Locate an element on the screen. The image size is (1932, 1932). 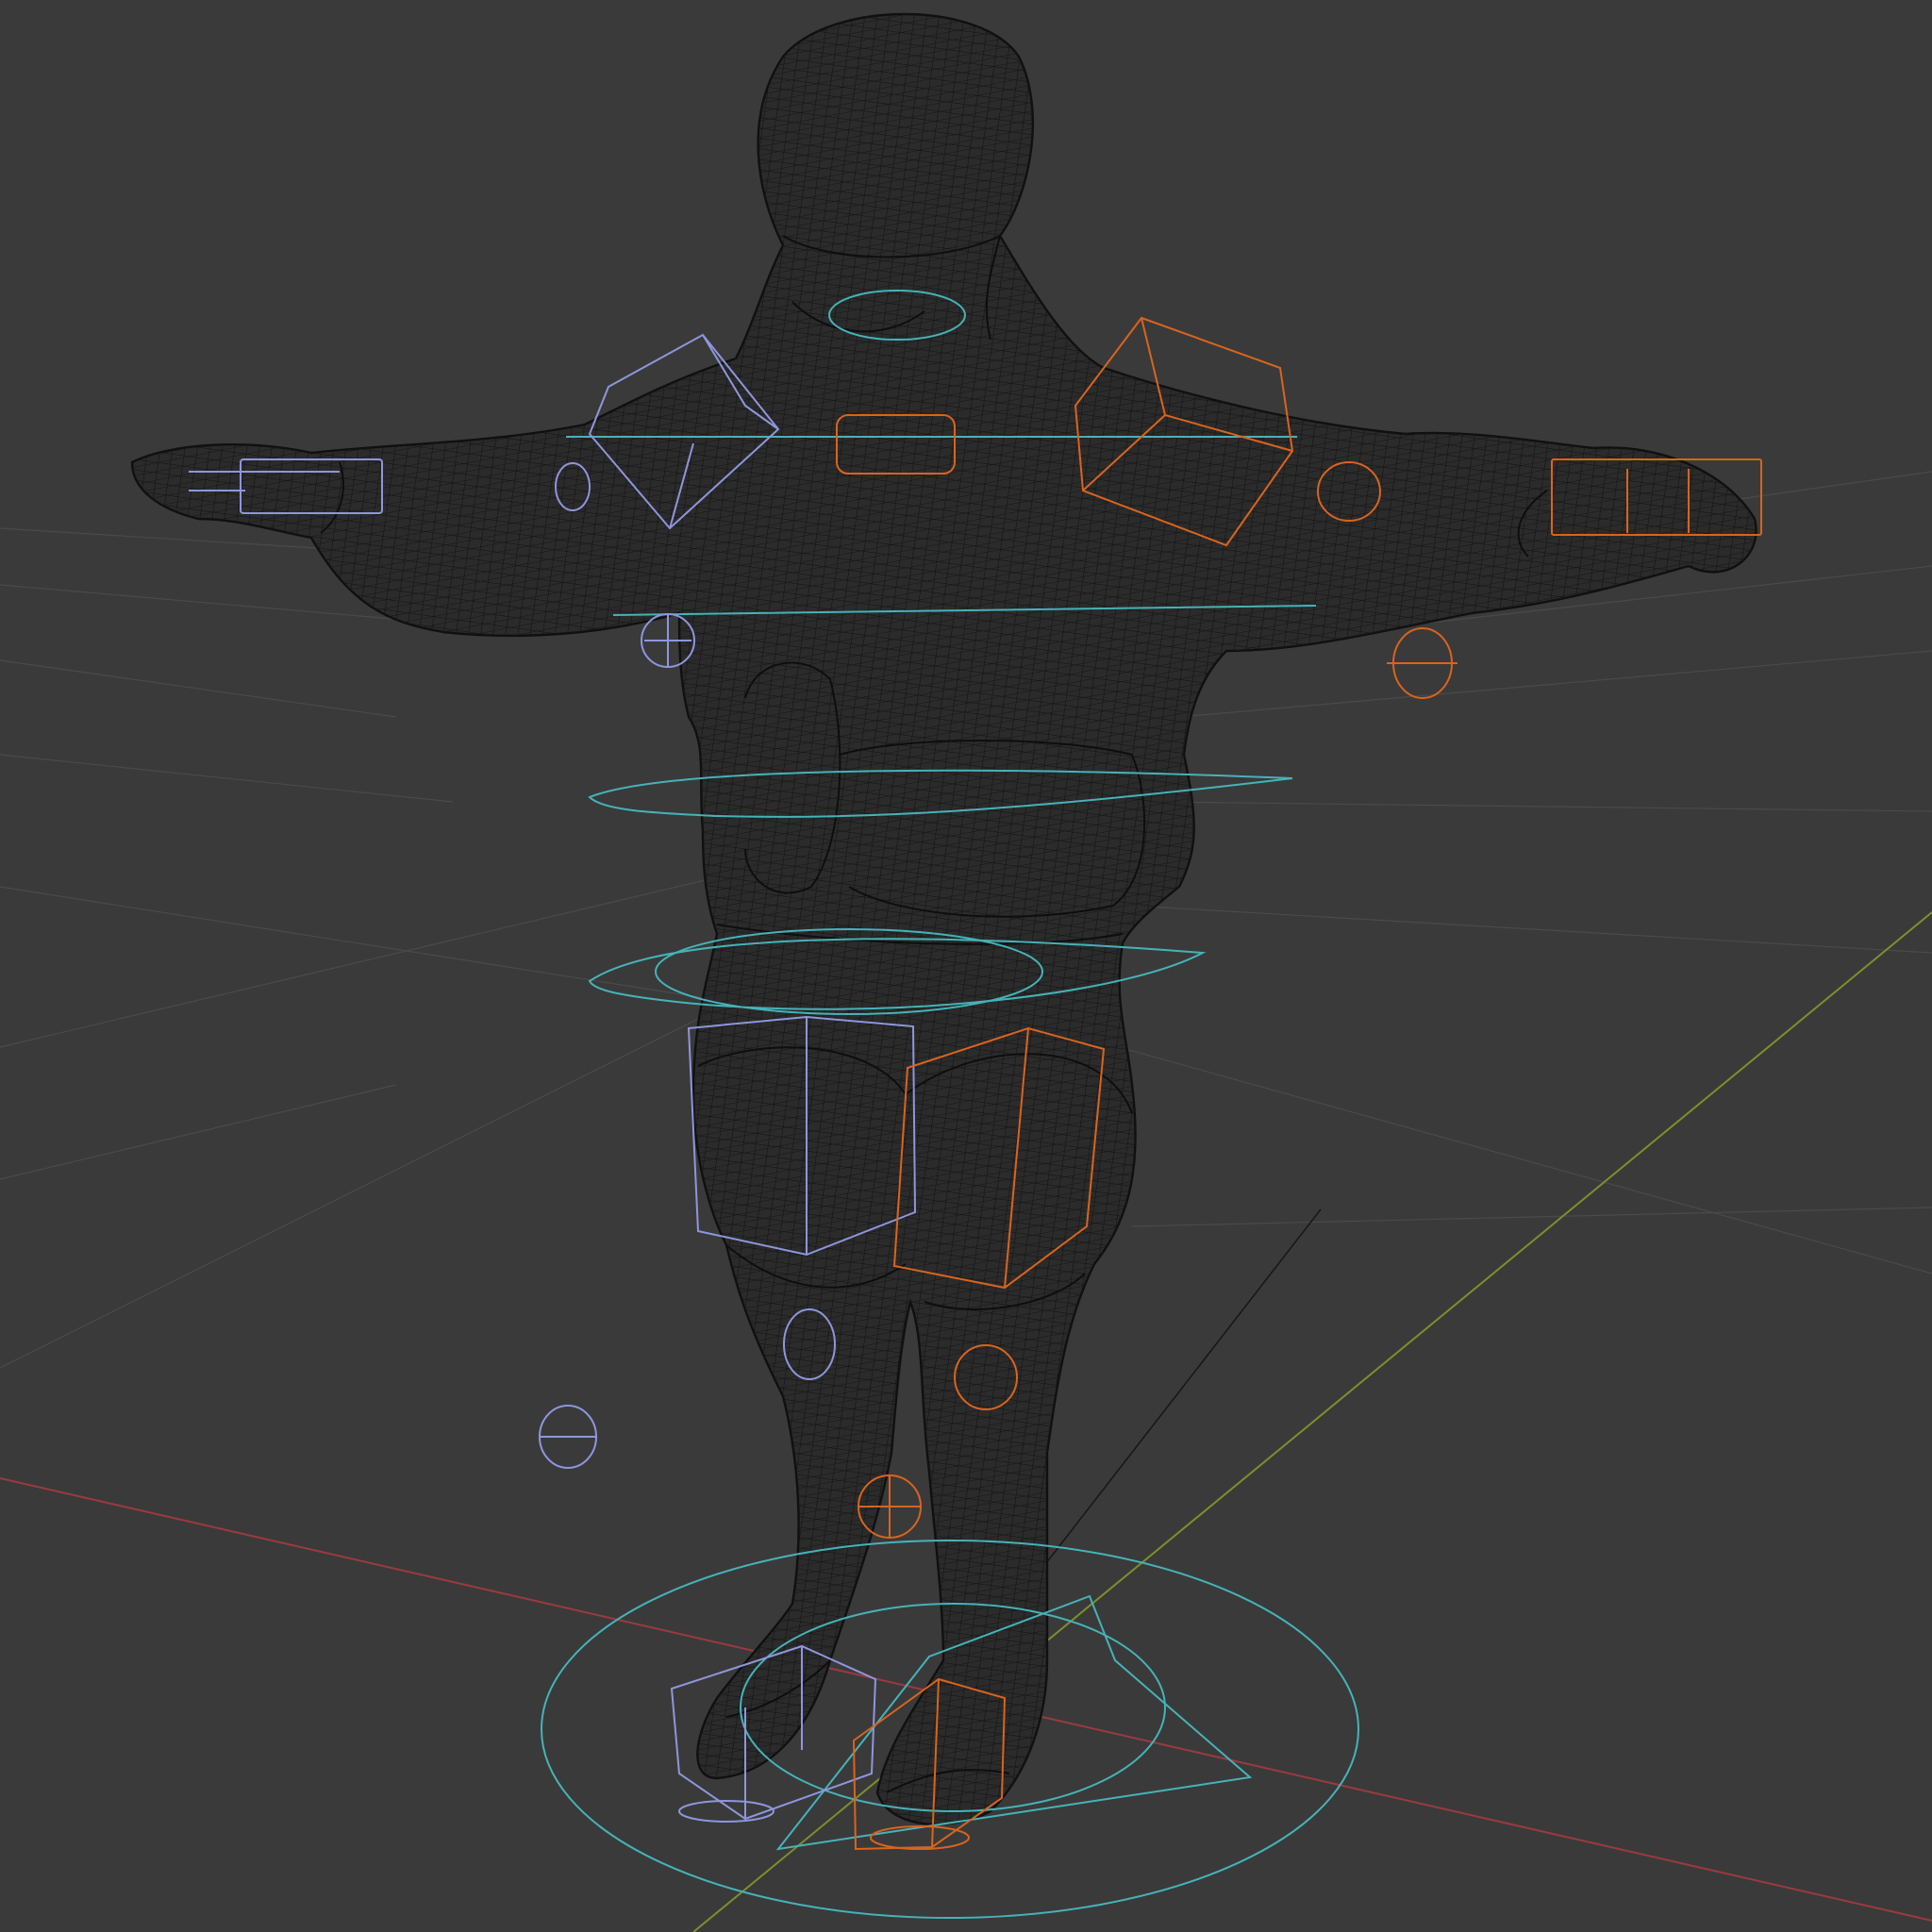
left-foot-ring-control is located at coordinates (726, 1812).